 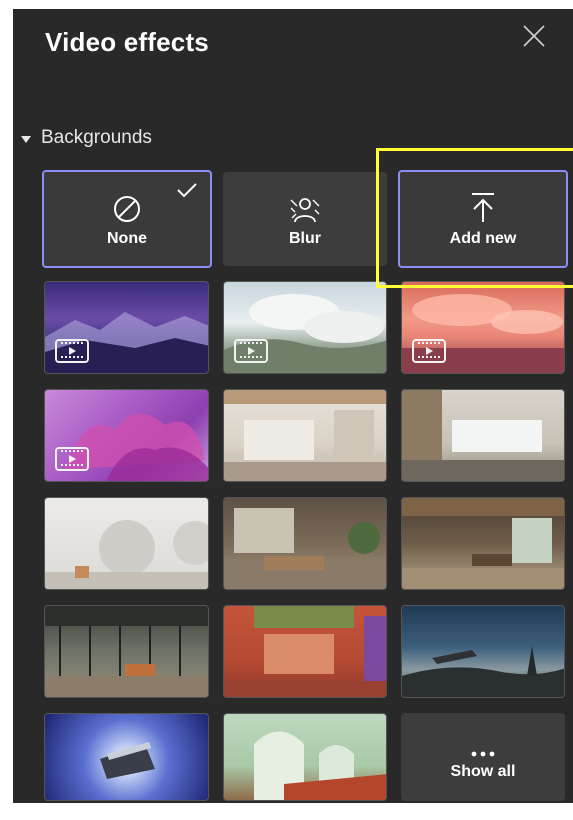 What do you see at coordinates (26, 139) in the screenshot?
I see `caret-down-icon` at bounding box center [26, 139].